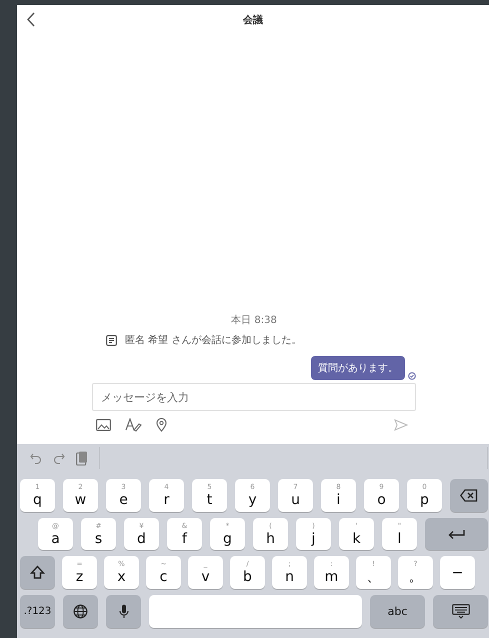  Describe the element at coordinates (254, 320) in the screenshot. I see `timestamp: 本日 8:38` at that location.